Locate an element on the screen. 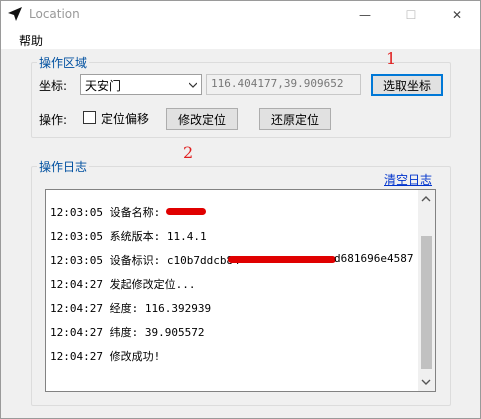 The image size is (481, 419). log-scrollbar is located at coordinates (426, 290).